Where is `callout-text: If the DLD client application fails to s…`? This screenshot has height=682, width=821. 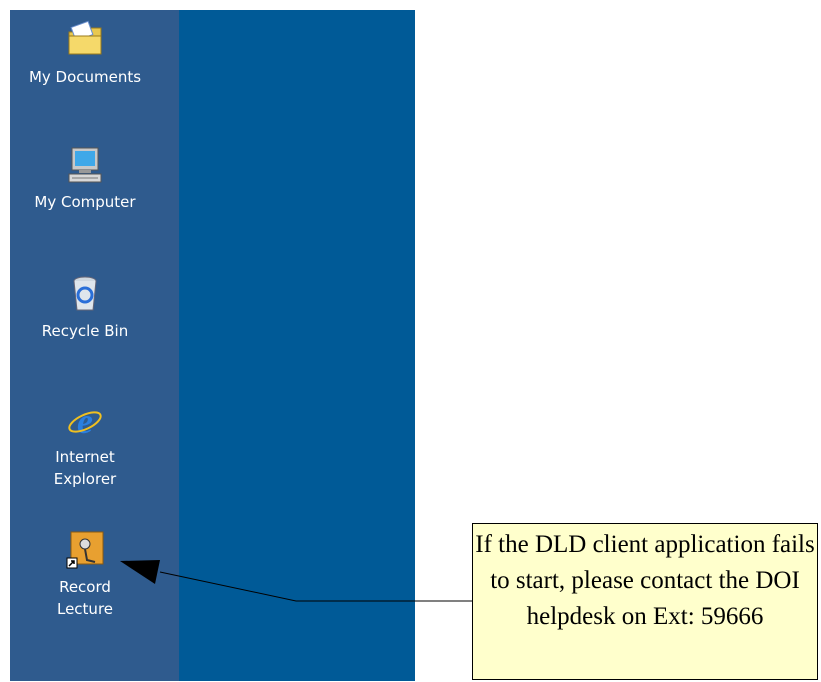 callout-text: If the DLD client application fails to s… is located at coordinates (645, 580).